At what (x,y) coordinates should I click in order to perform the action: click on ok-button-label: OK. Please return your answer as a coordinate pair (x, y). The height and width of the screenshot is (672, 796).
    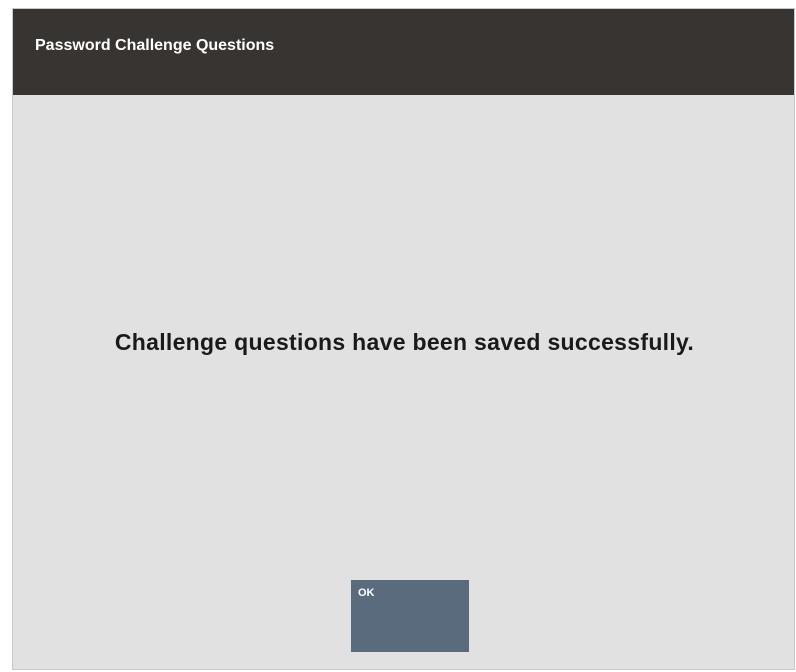
    Looking at the image, I should click on (366, 593).